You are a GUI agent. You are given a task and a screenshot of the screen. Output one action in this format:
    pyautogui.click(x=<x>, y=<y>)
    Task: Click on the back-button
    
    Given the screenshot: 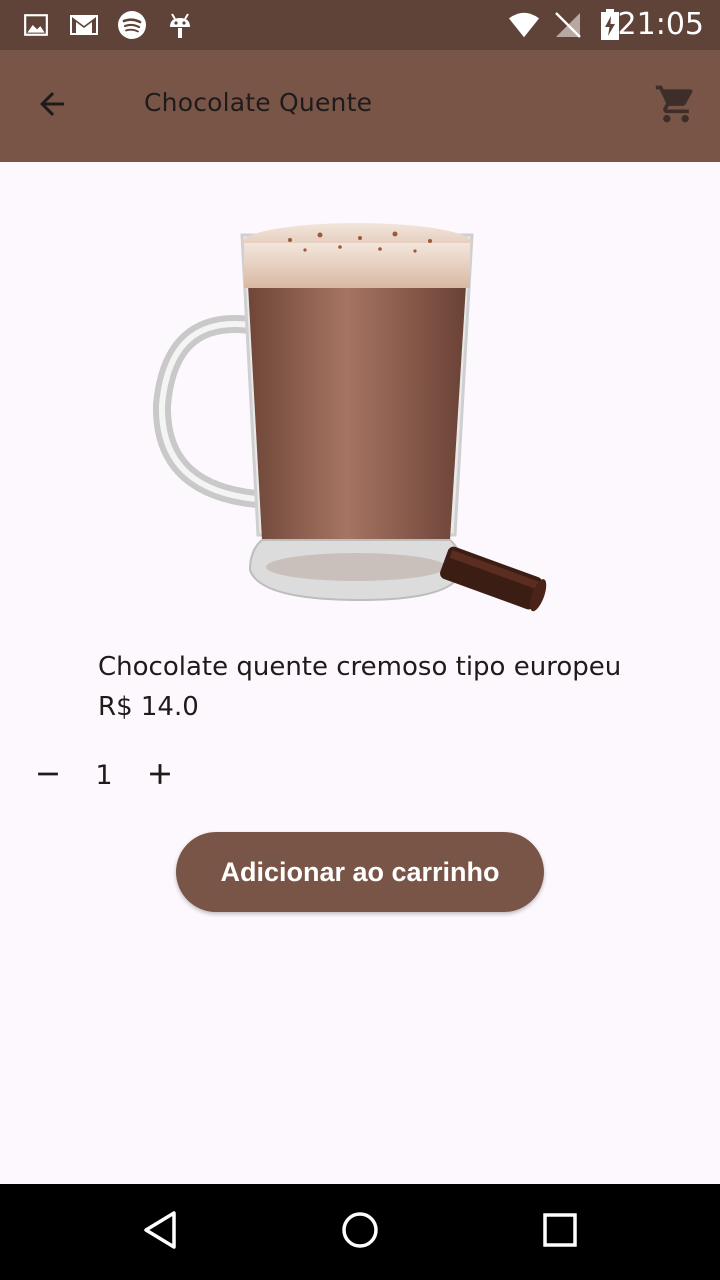 What is the action you would take?
    pyautogui.click(x=52, y=106)
    